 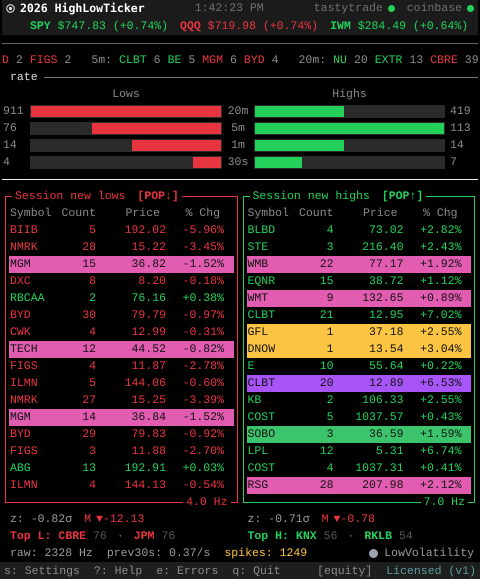 What do you see at coordinates (249, 26) in the screenshot?
I see `index-quote: QQQ $719.98 (+0.74%)` at bounding box center [249, 26].